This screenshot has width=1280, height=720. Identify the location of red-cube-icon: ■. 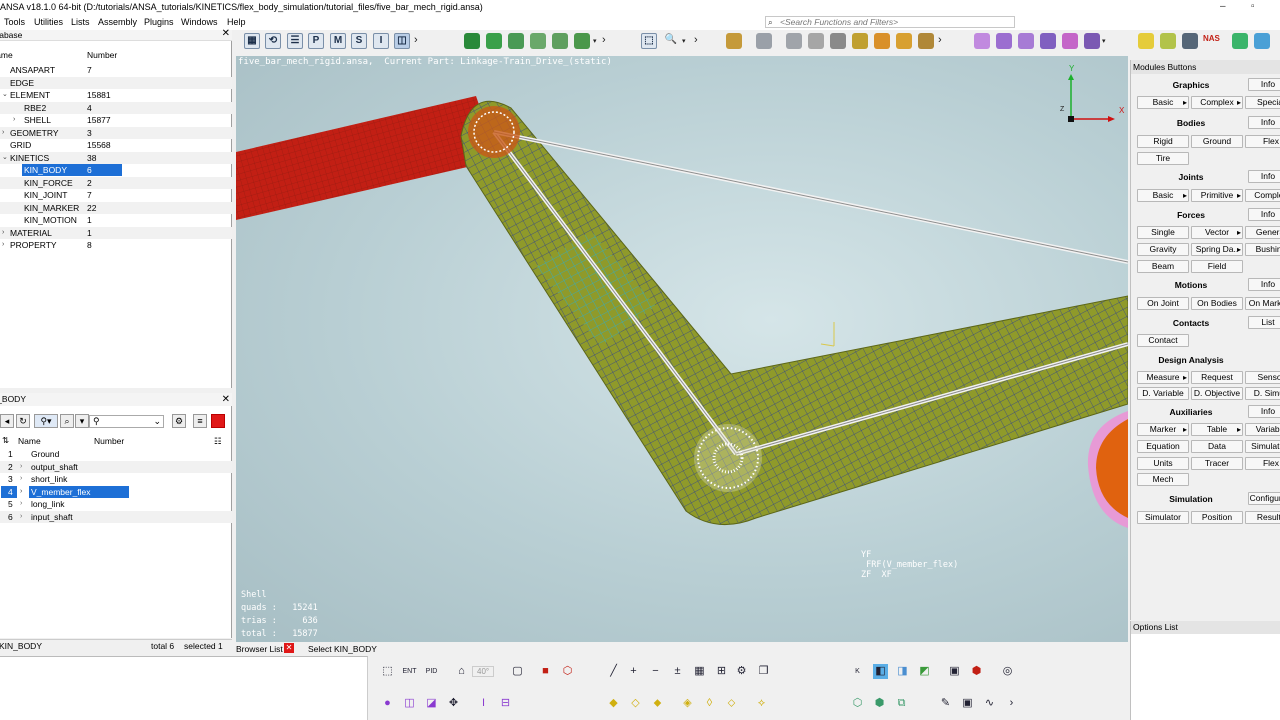
(545, 671).